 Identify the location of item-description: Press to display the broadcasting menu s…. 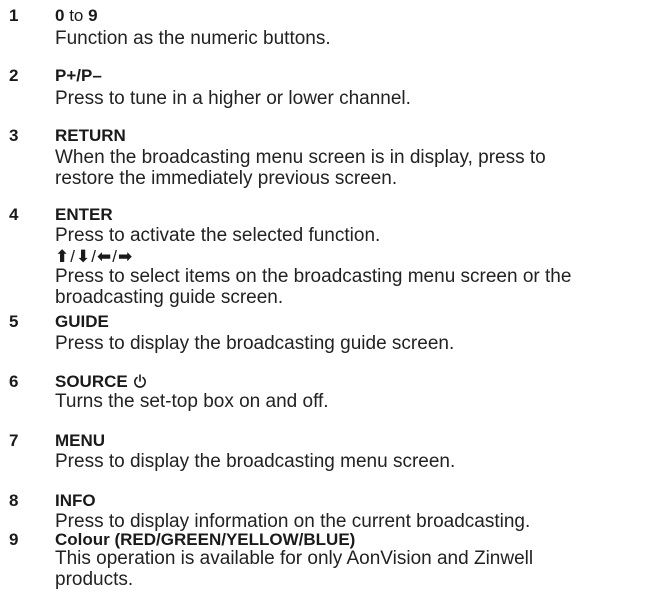
(355, 462).